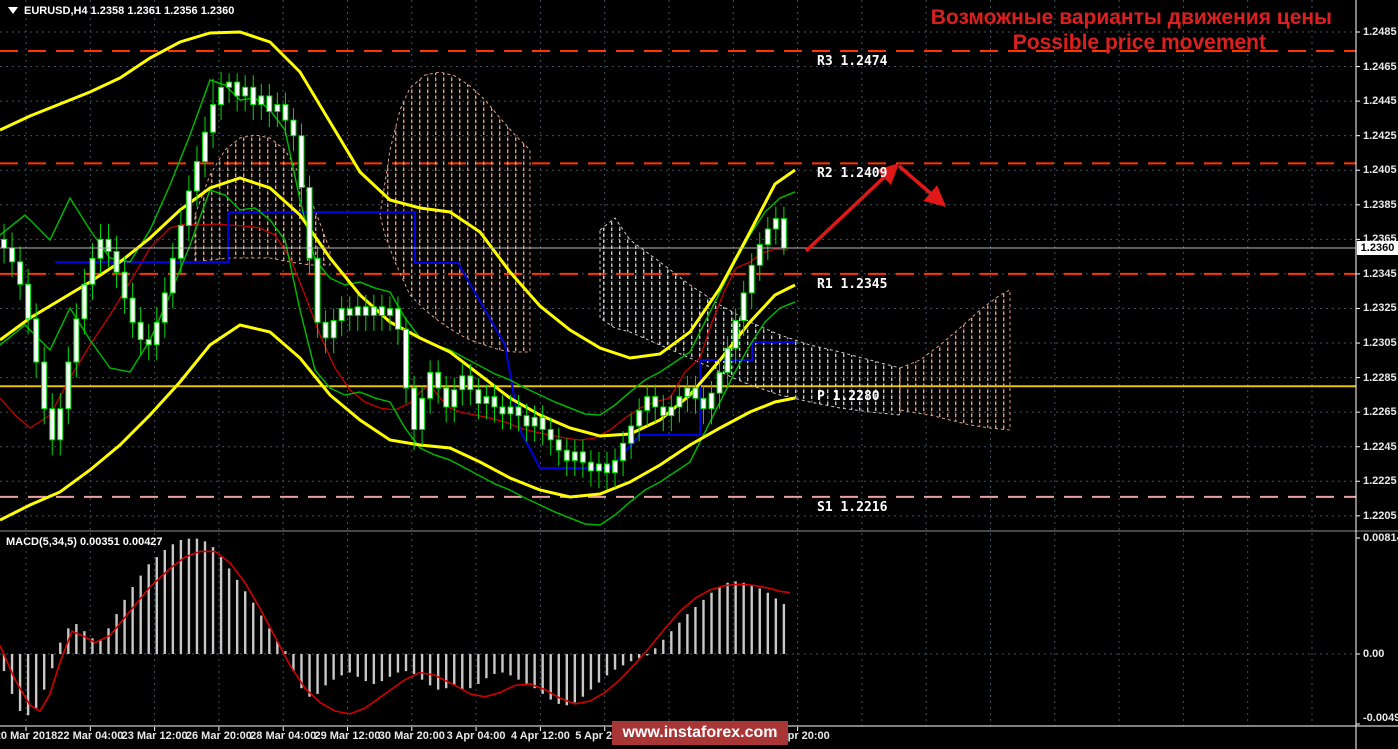 This screenshot has width=1398, height=749. What do you see at coordinates (29, 736) in the screenshot?
I see `time-scale-label: 20 Mar 2018` at bounding box center [29, 736].